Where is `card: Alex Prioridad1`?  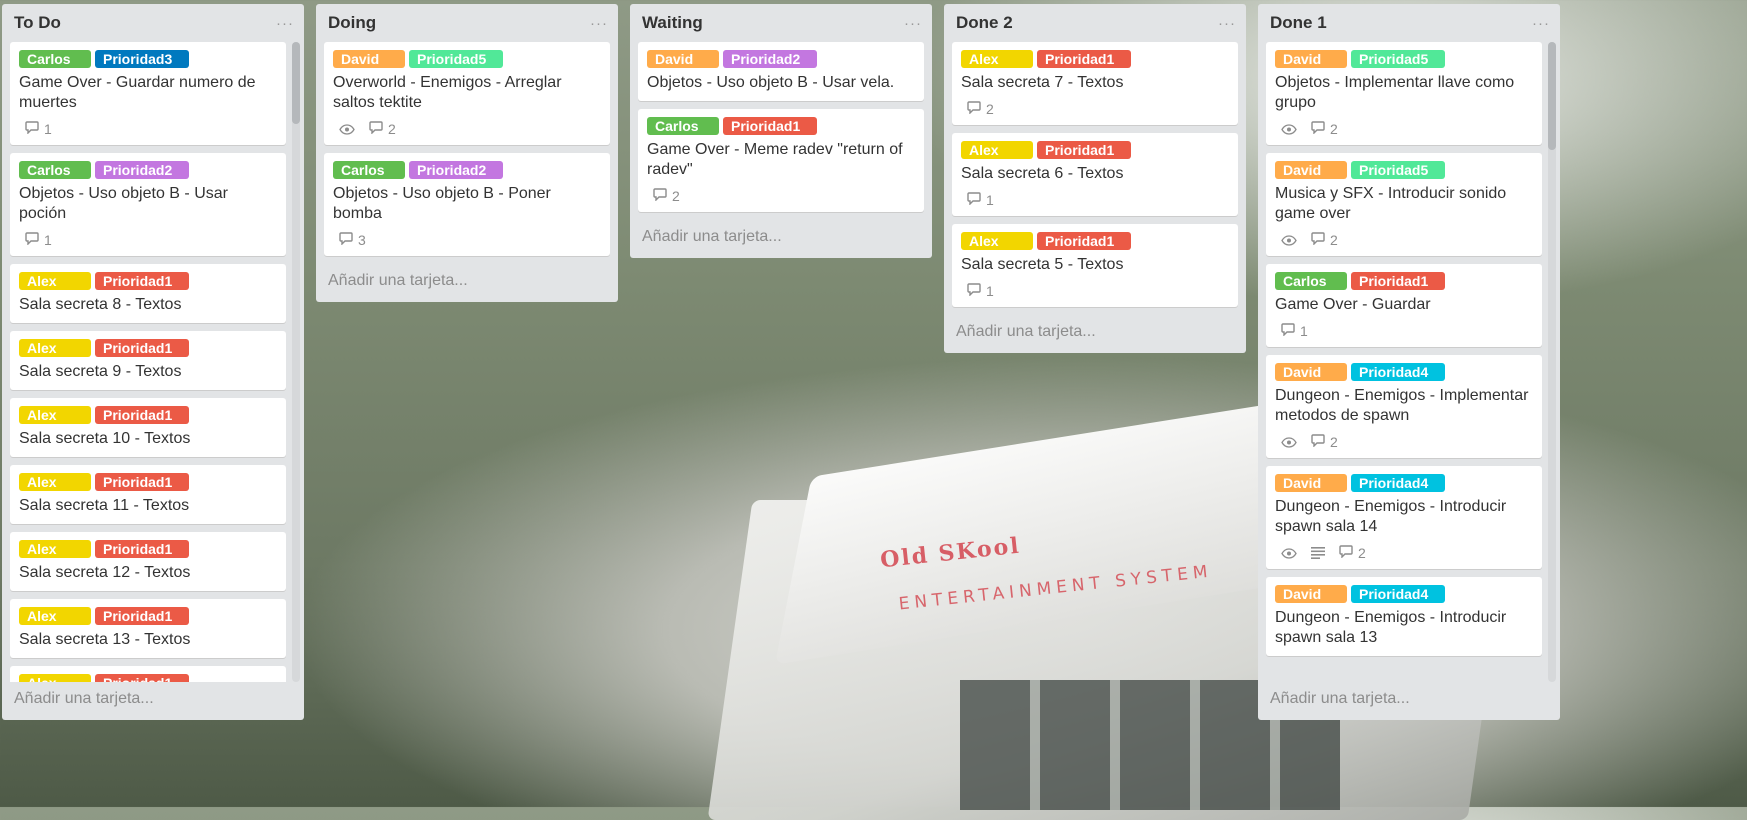 card: Alex Prioridad1 is located at coordinates (148, 674).